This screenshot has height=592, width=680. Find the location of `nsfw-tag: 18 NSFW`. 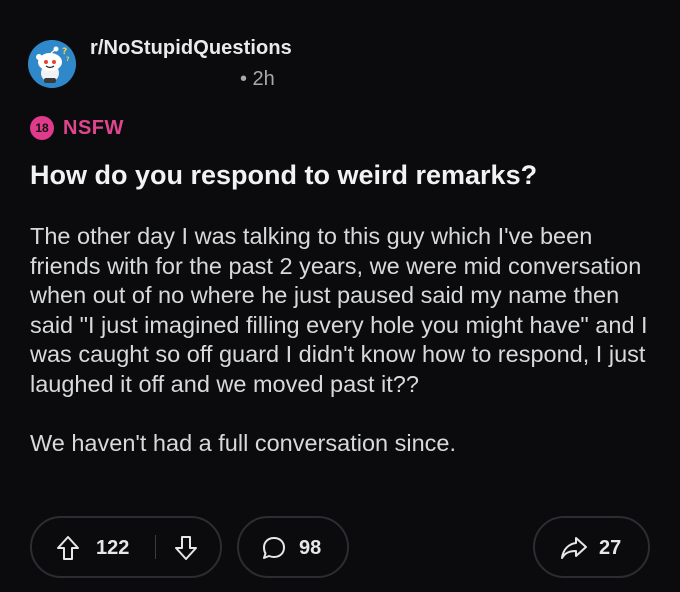

nsfw-tag: 18 NSFW is located at coordinates (77, 128).